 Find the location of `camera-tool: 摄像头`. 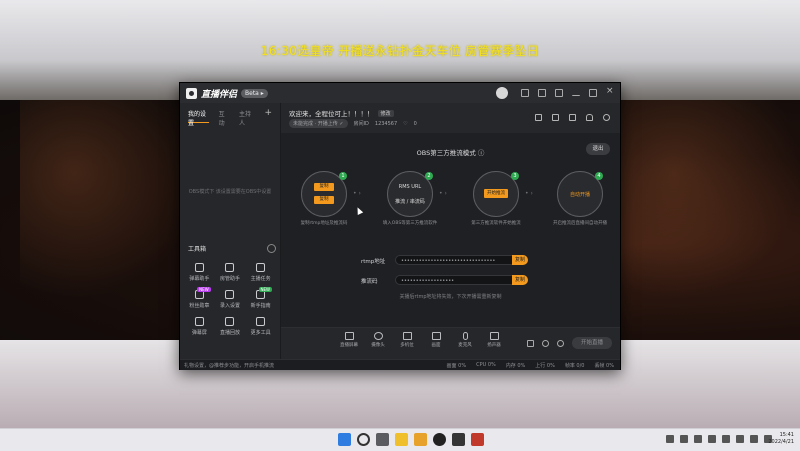

camera-tool: 摄像头 is located at coordinates (378, 340).